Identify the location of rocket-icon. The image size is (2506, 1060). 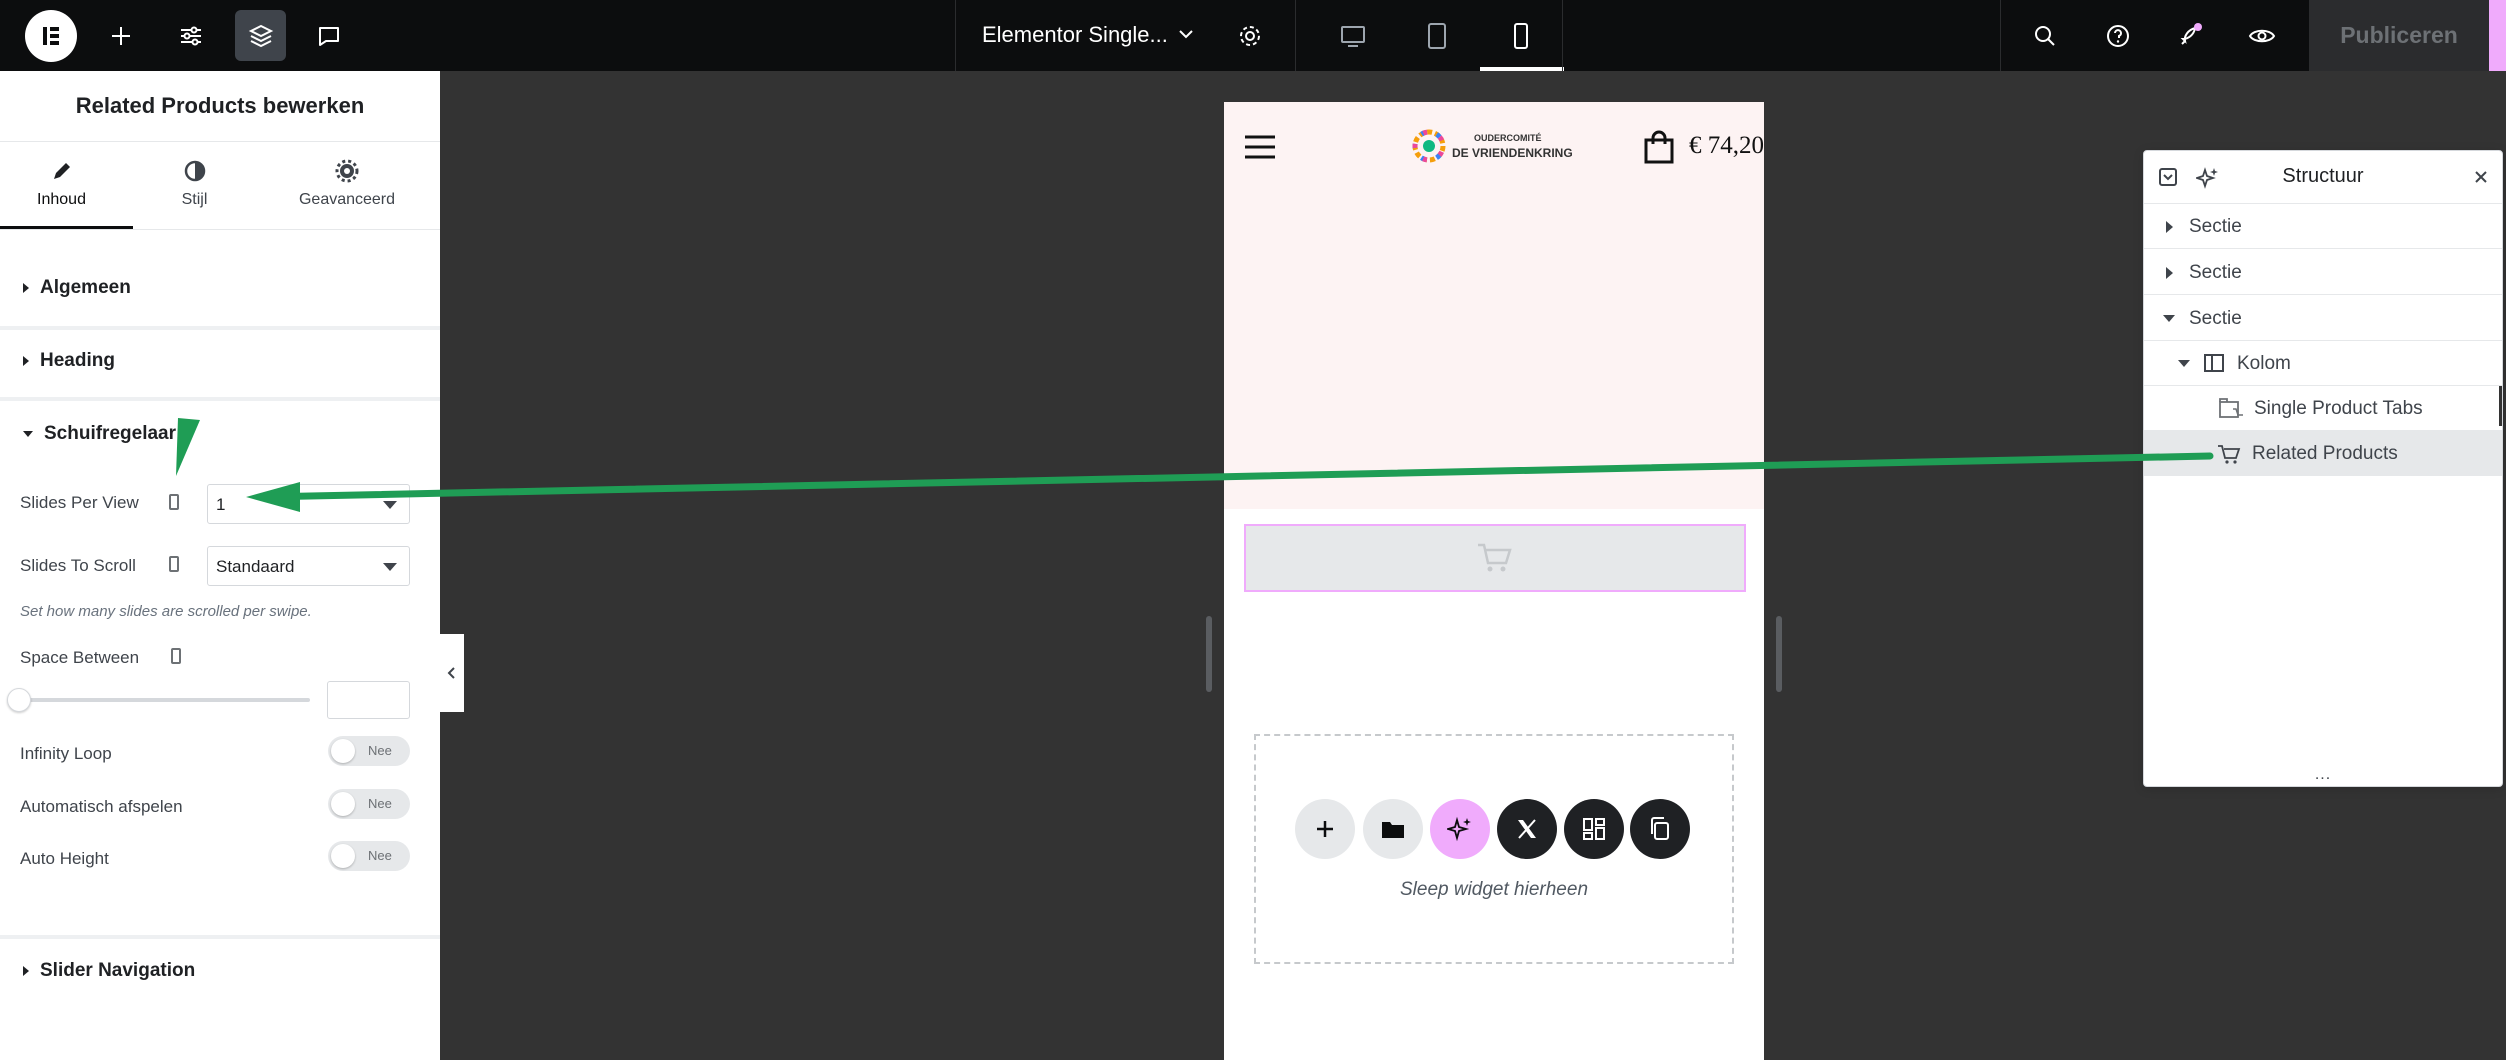
(2191, 33).